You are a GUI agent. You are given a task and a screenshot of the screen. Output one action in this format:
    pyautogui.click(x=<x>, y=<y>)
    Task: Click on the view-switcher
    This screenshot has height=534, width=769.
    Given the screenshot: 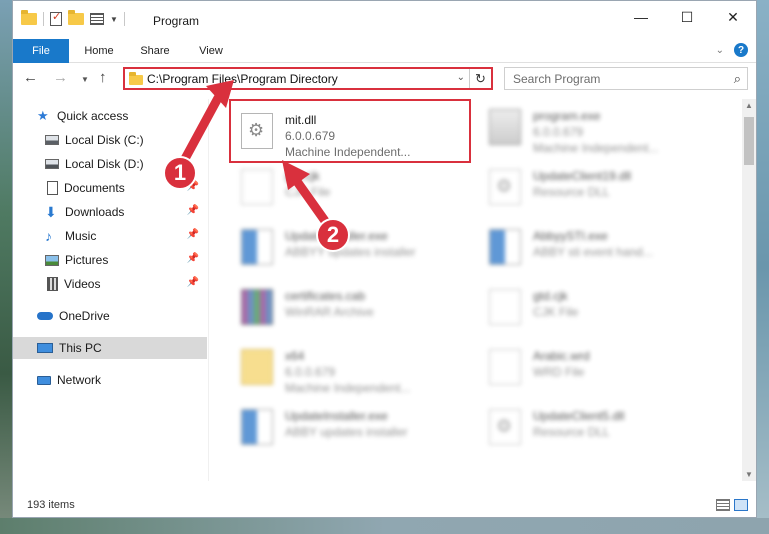 What is the action you would take?
    pyautogui.click(x=732, y=505)
    